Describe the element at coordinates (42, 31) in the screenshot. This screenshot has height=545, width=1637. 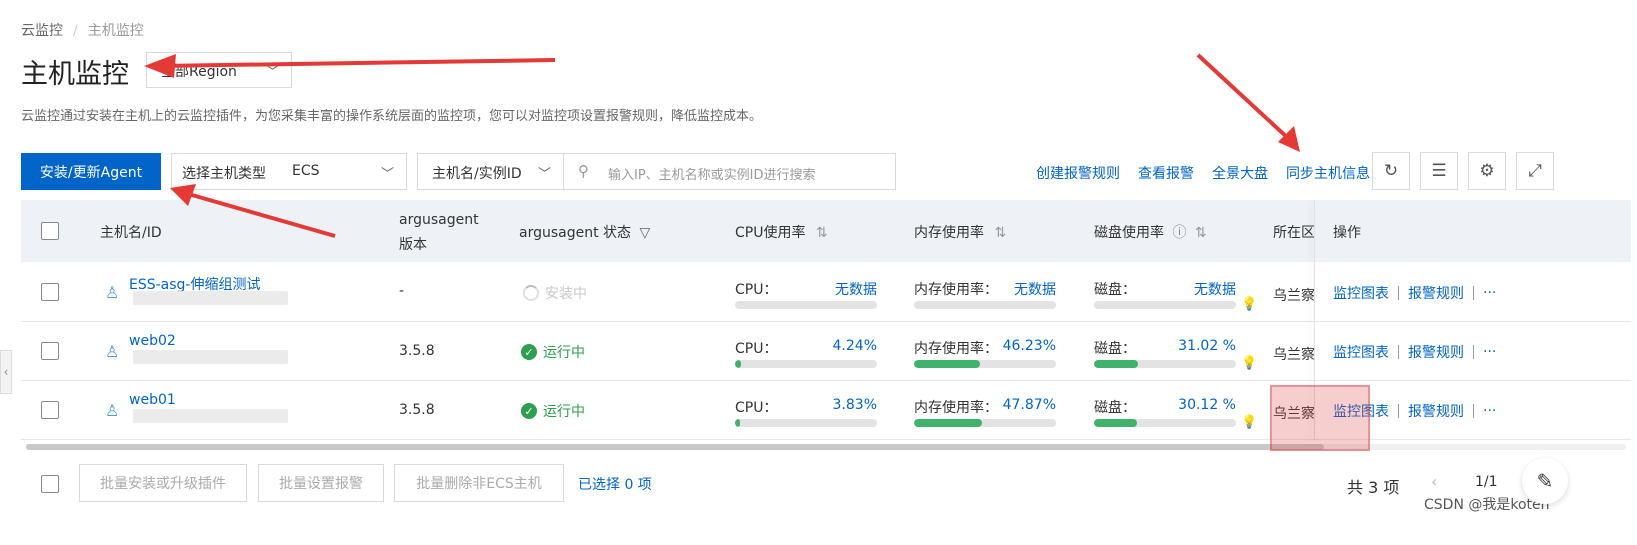
I see `breadcrumb-item-cloud-monitor: 云监控` at that location.